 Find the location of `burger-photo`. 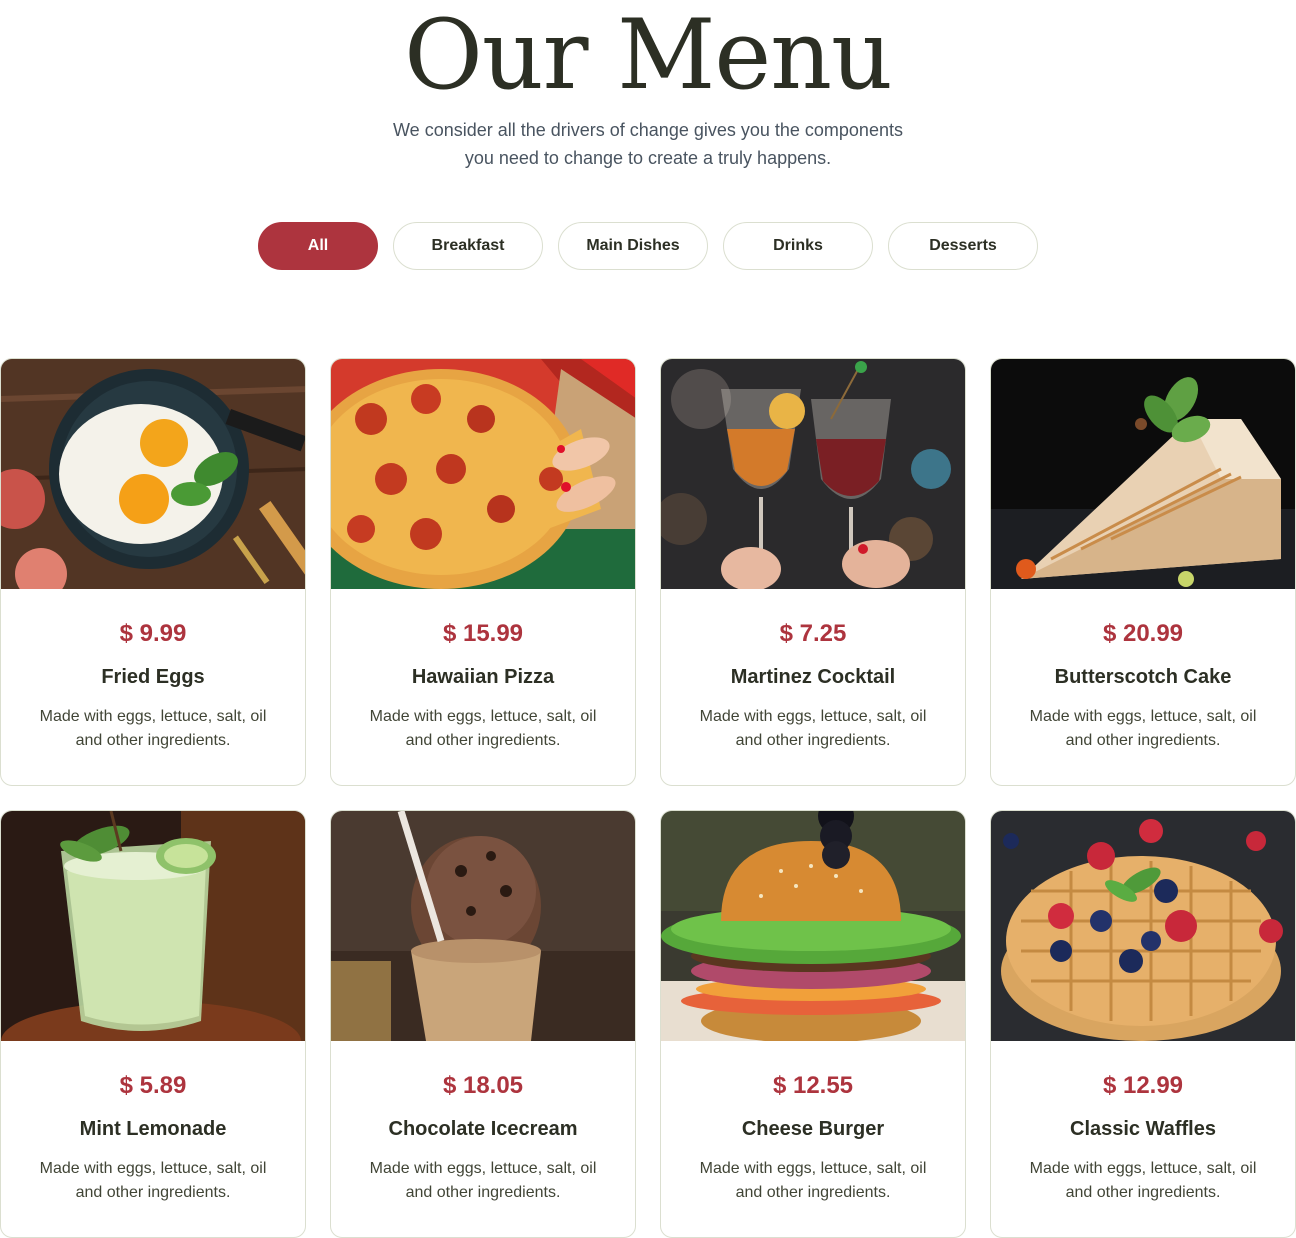

burger-photo is located at coordinates (813, 926).